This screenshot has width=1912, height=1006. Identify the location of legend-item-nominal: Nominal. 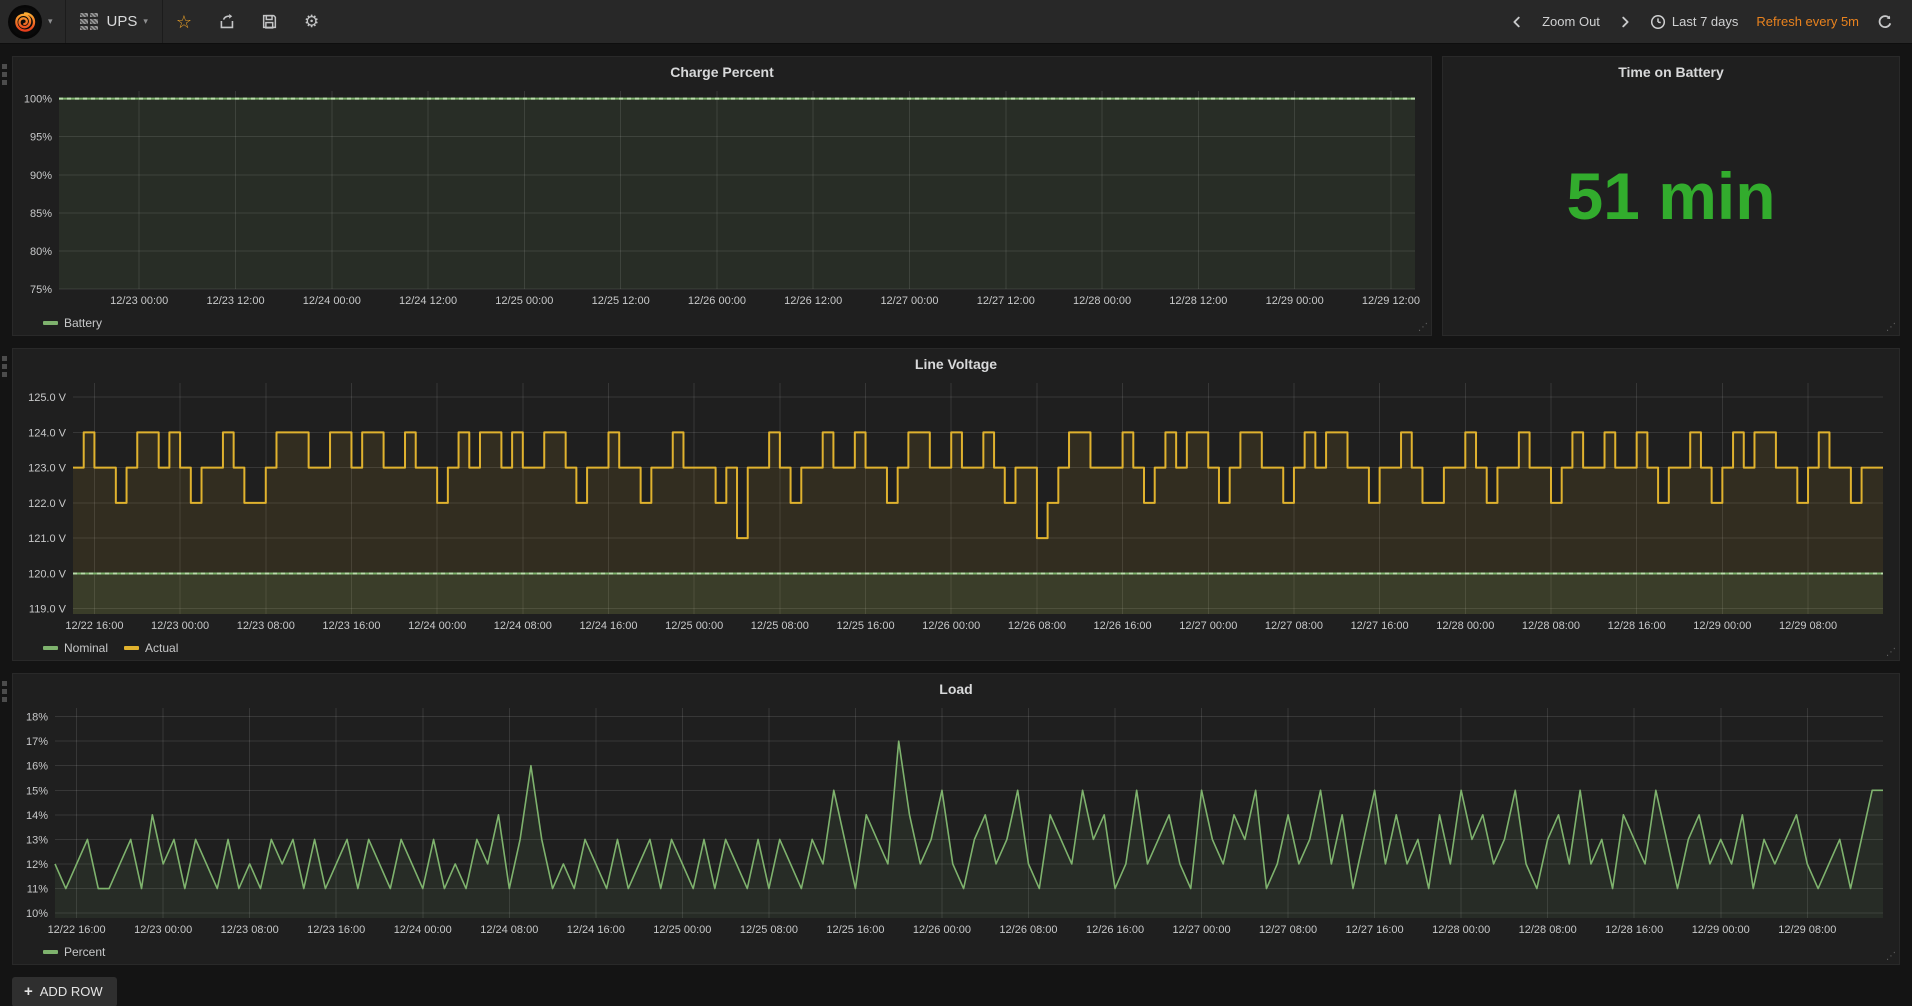
(75, 648).